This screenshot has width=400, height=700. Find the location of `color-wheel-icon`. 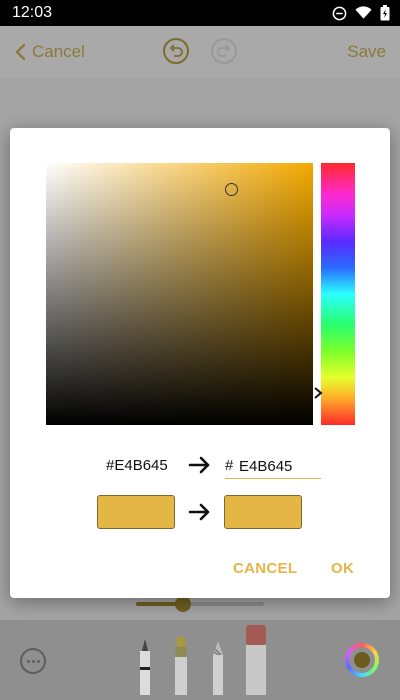

color-wheel-icon is located at coordinates (362, 660).